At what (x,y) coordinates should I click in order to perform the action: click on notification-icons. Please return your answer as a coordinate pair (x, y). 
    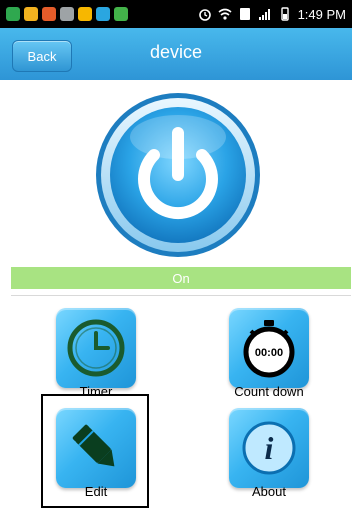
    Looking at the image, I should click on (67, 14).